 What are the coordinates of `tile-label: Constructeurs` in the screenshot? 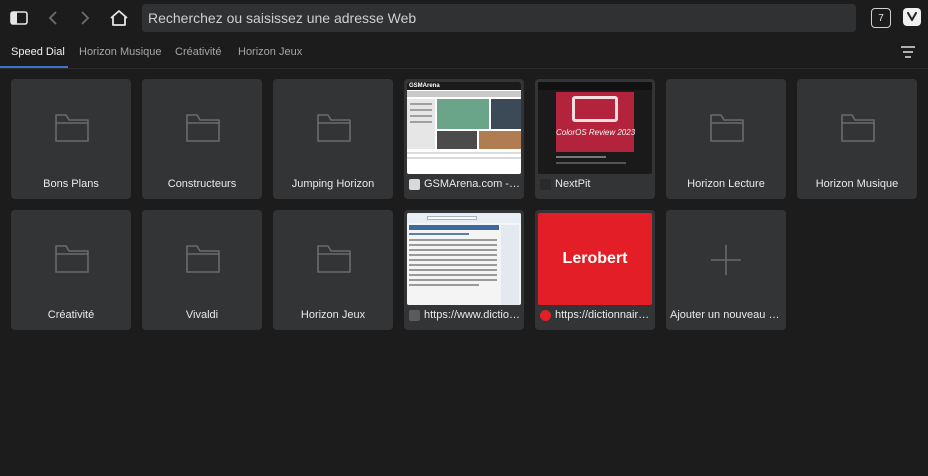 It's located at (202, 184).